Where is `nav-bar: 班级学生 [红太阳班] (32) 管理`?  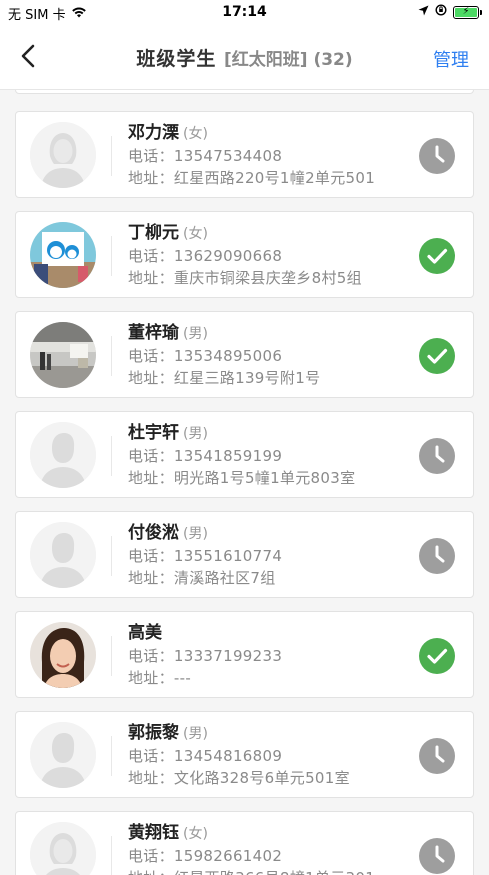 nav-bar: 班级学生 [红太阳班] (32) 管理 is located at coordinates (244, 58).